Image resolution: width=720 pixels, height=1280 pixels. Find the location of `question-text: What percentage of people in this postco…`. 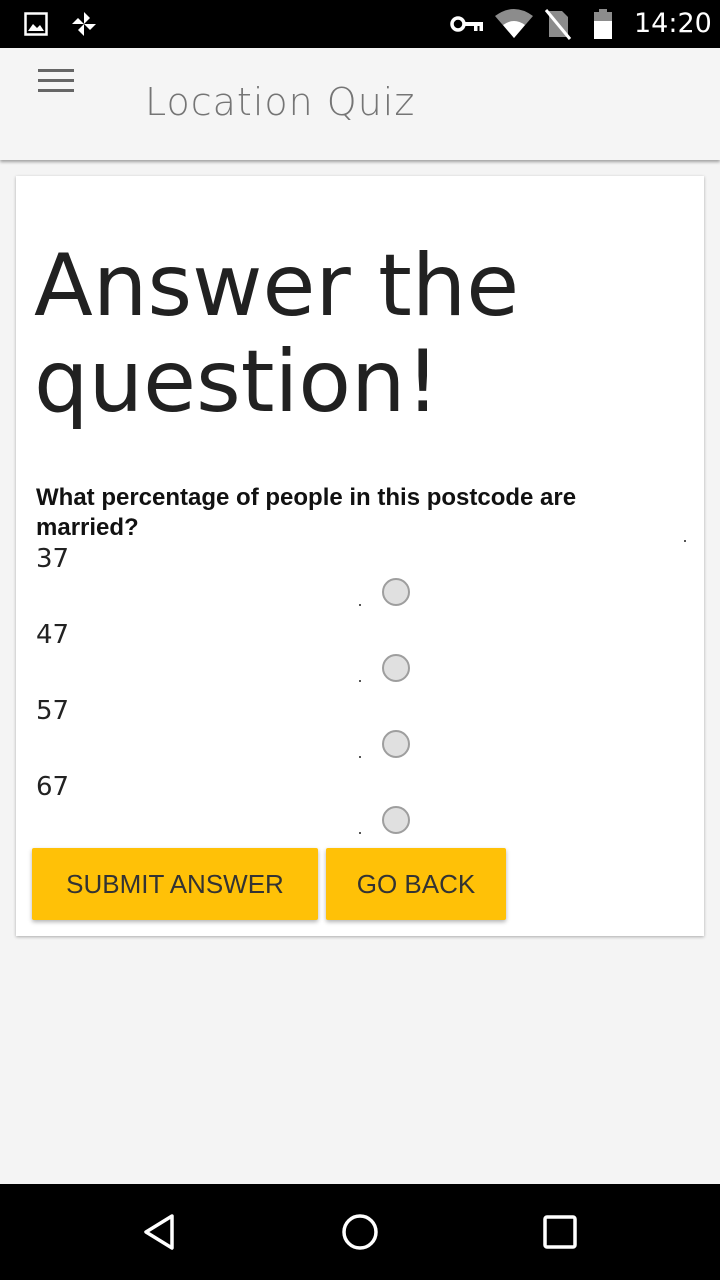

question-text: What percentage of people in this postco… is located at coordinates (306, 512).